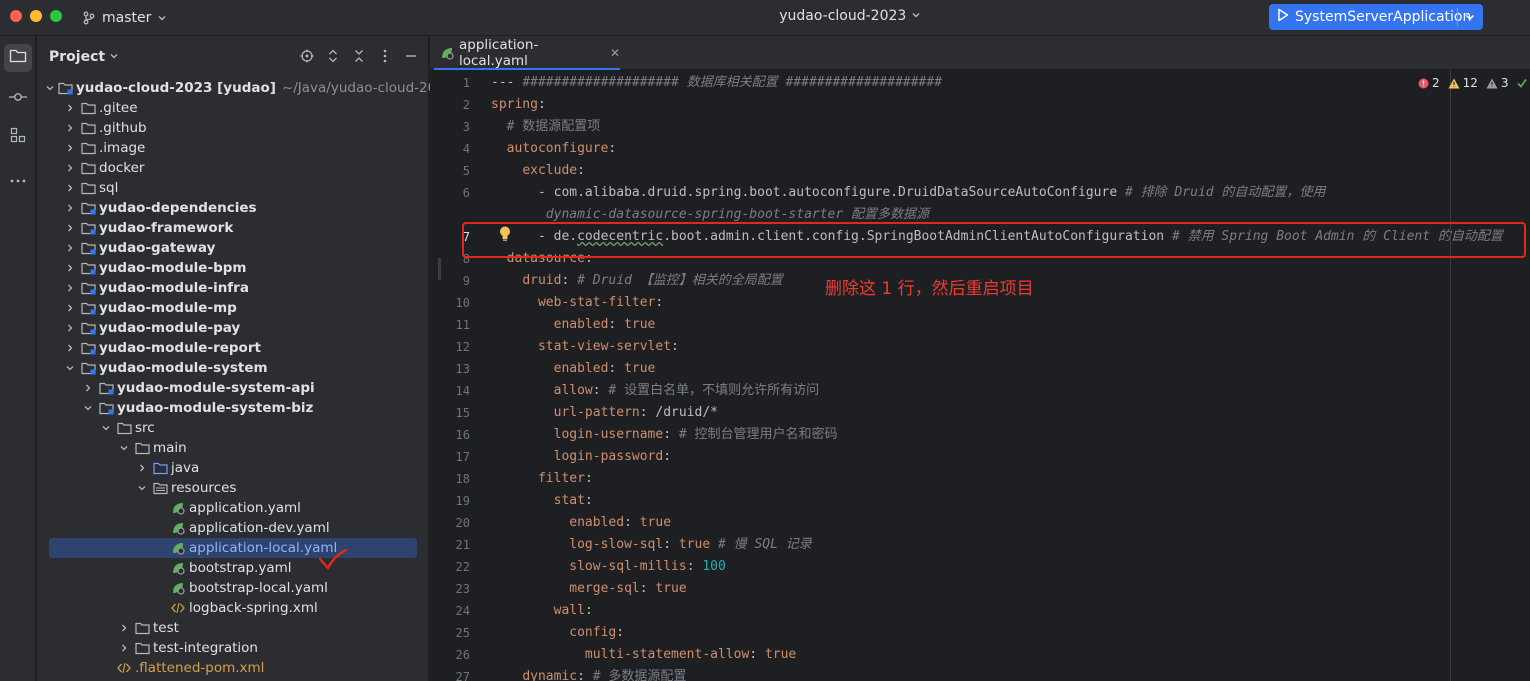  What do you see at coordinates (233, 528) in the screenshot?
I see `tree-item: application-dev.yaml` at bounding box center [233, 528].